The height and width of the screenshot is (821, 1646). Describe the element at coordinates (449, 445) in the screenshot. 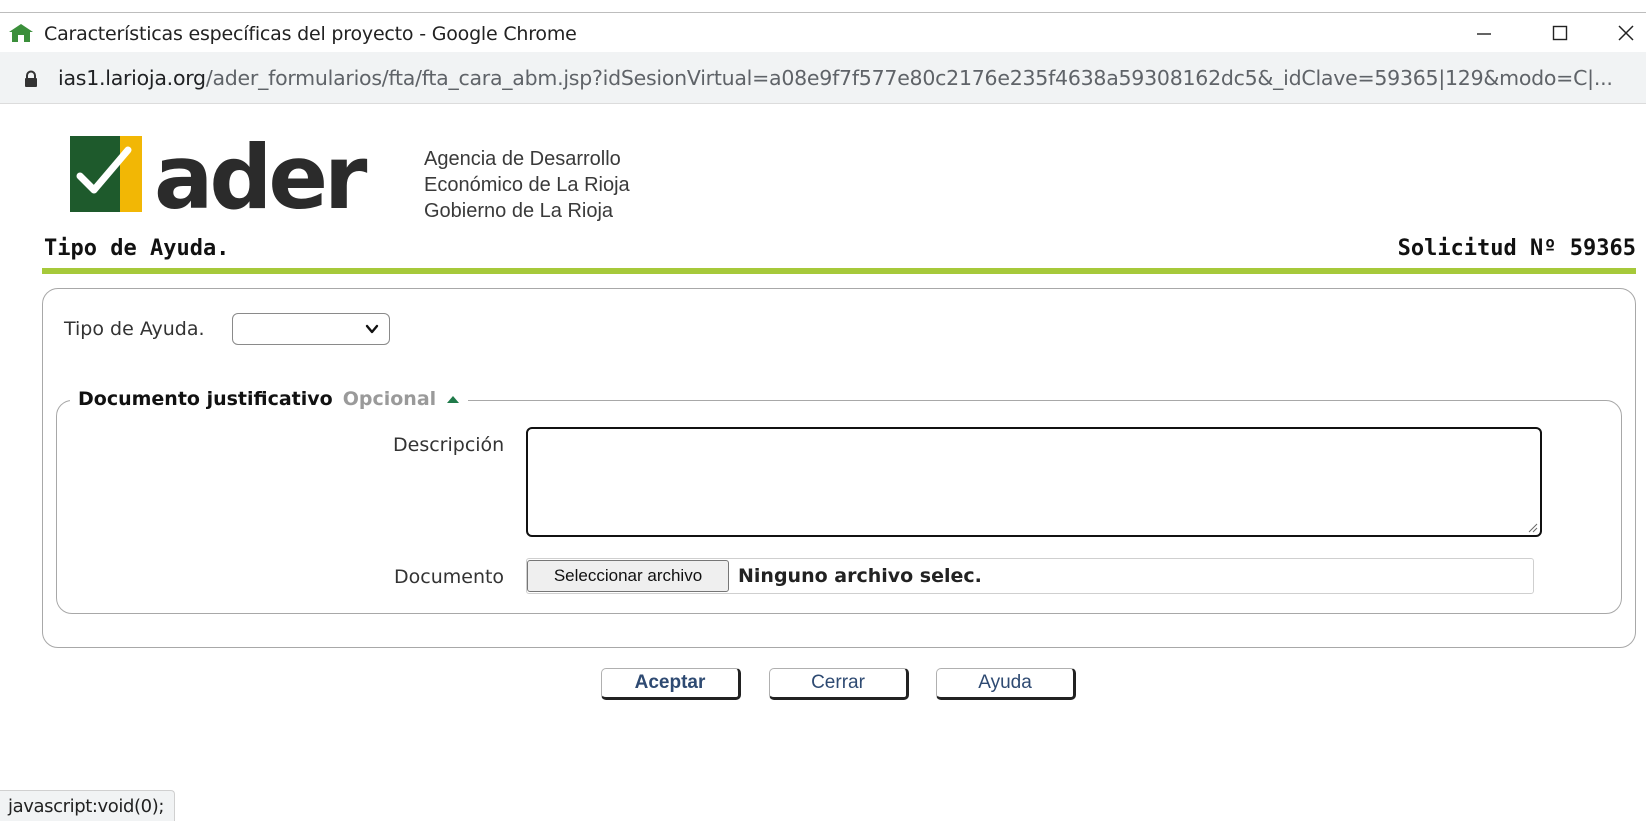

I see `descripcion-label: Descripción` at that location.